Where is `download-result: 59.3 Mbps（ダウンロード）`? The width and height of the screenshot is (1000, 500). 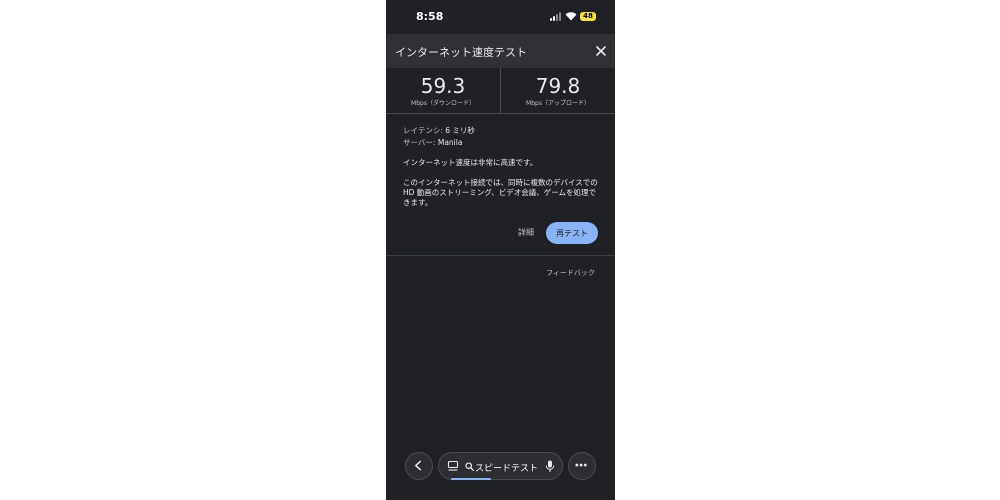
download-result: 59.3 Mbps（ダウンロード） is located at coordinates (443, 90).